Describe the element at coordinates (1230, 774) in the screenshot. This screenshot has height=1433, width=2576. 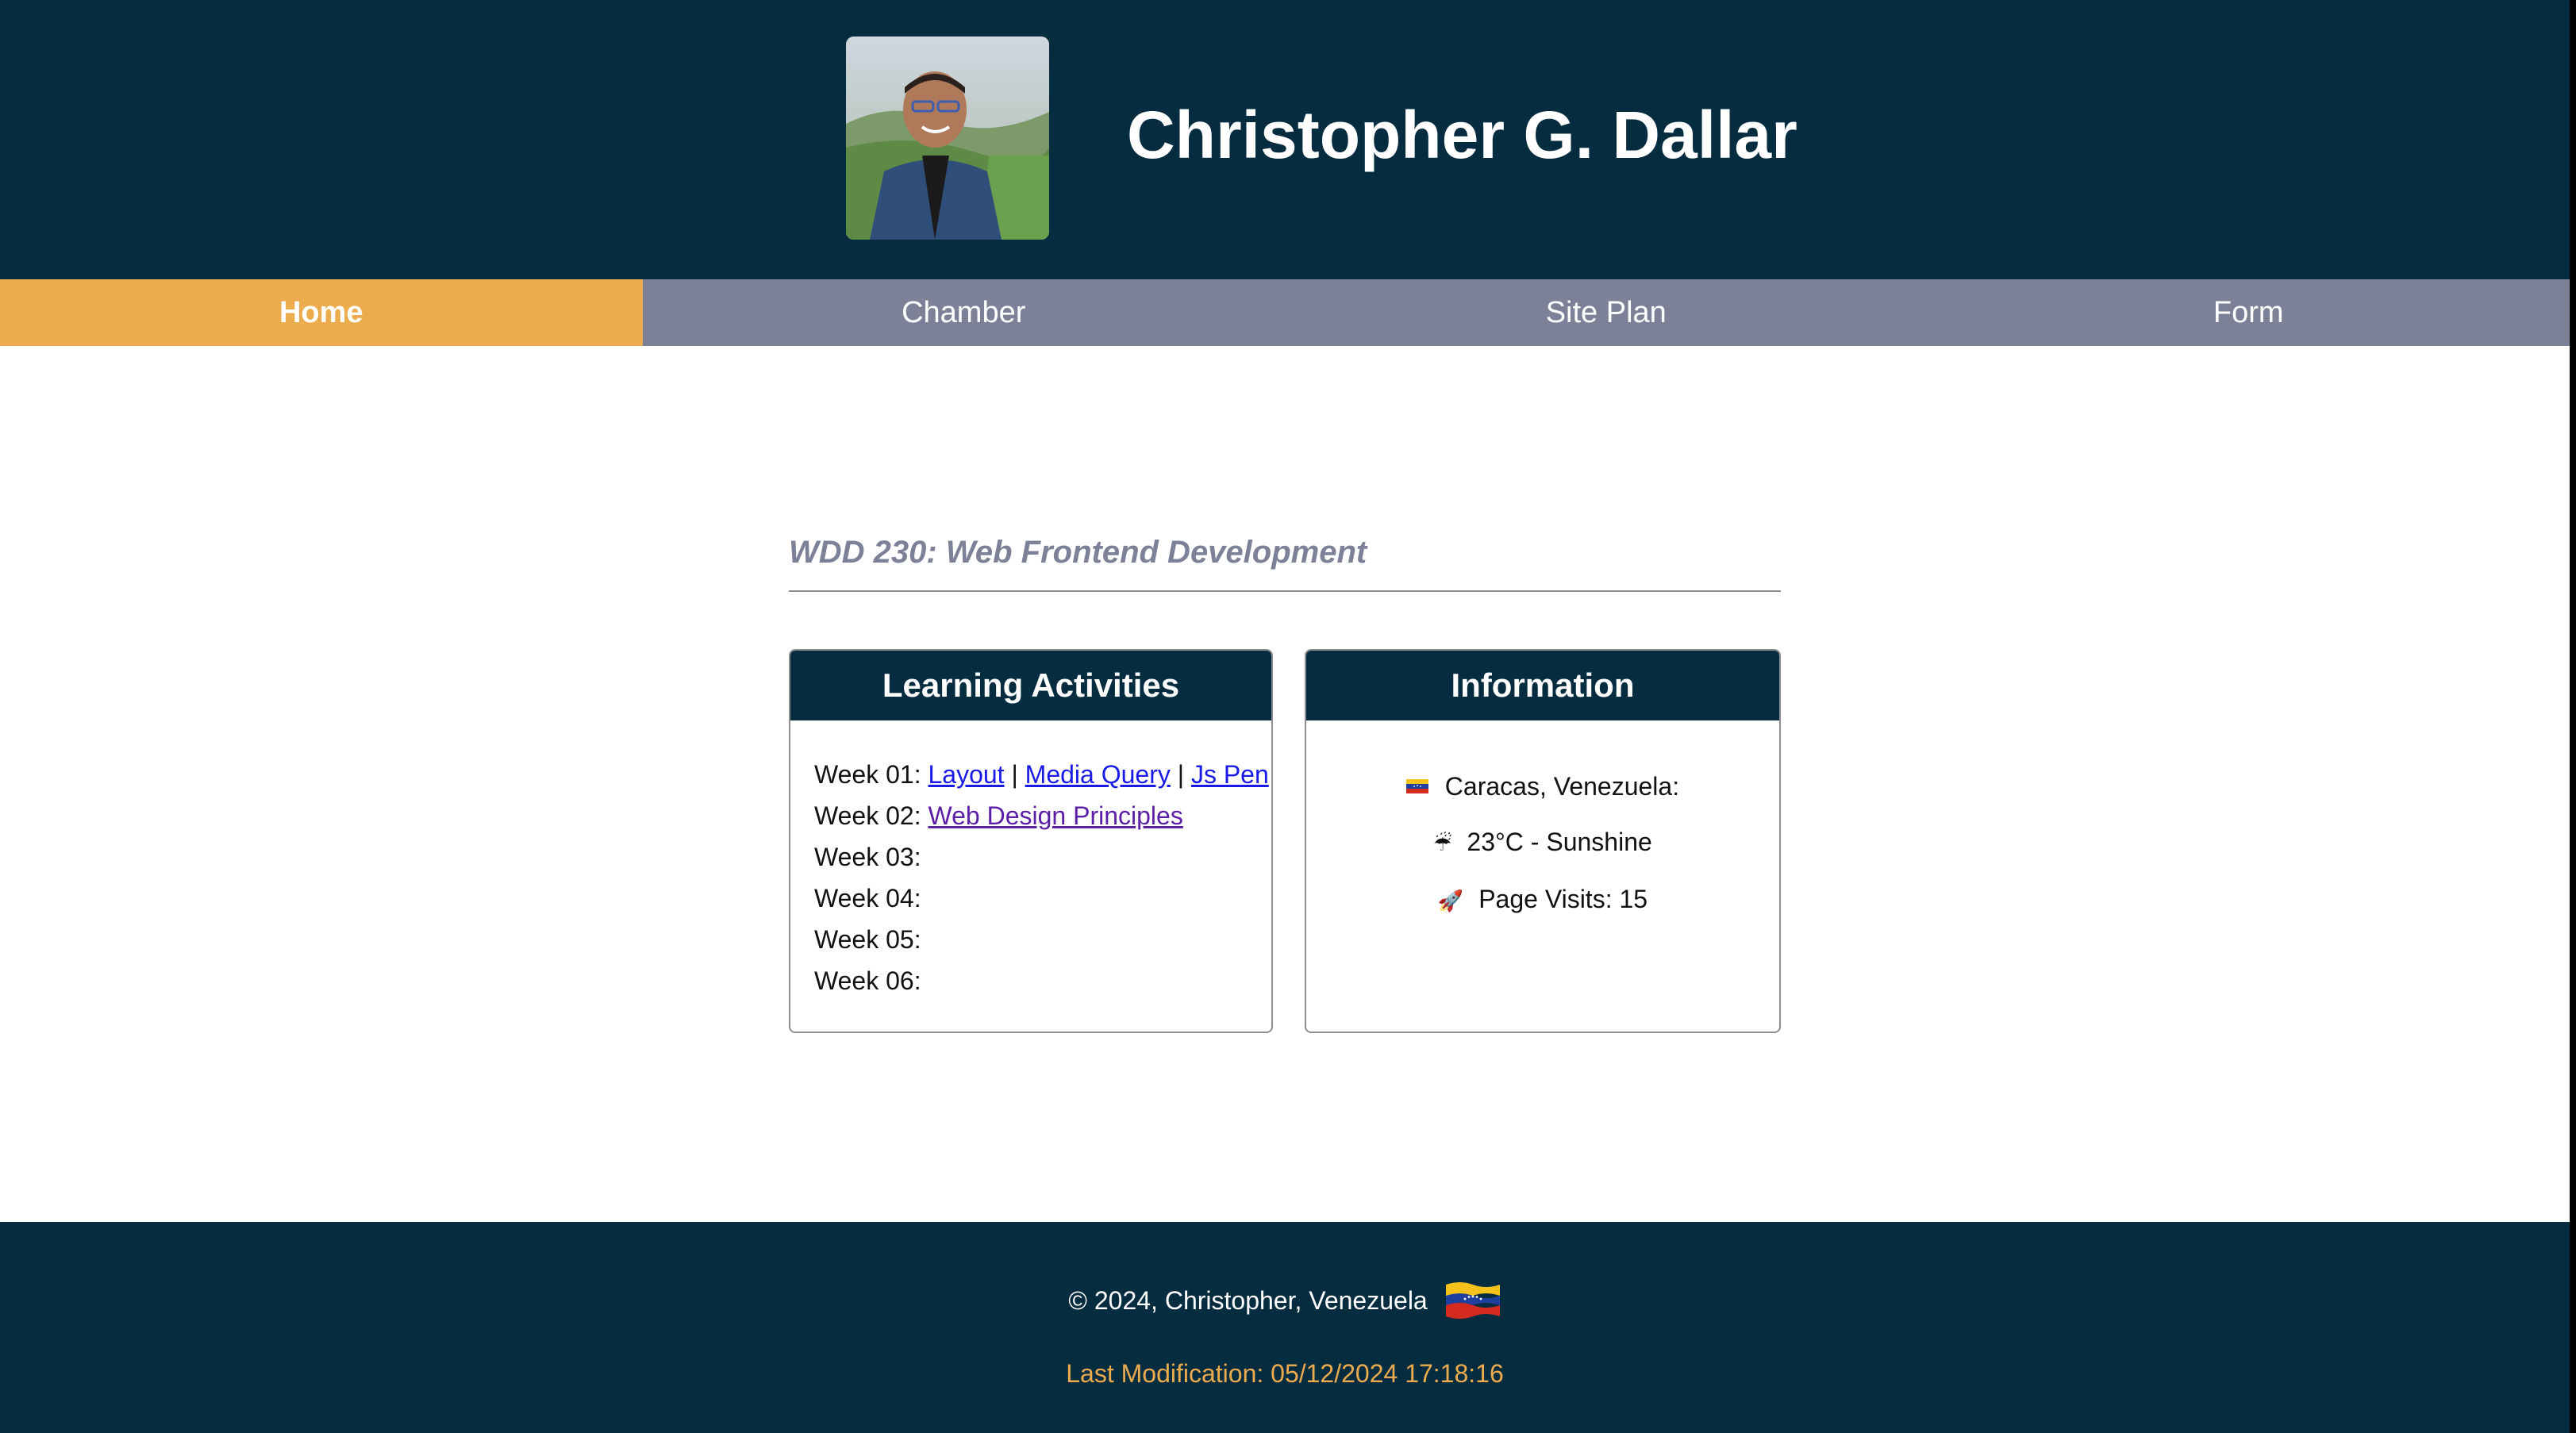
I see `js-pen-link: Js Pen` at that location.